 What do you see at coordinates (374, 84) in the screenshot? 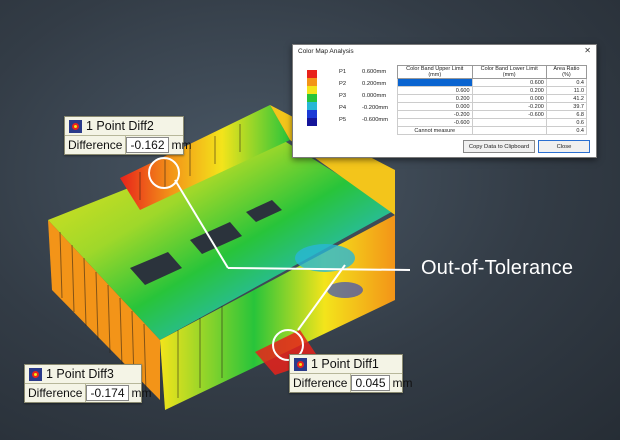
I see `band-value: 0.200mm` at bounding box center [374, 84].